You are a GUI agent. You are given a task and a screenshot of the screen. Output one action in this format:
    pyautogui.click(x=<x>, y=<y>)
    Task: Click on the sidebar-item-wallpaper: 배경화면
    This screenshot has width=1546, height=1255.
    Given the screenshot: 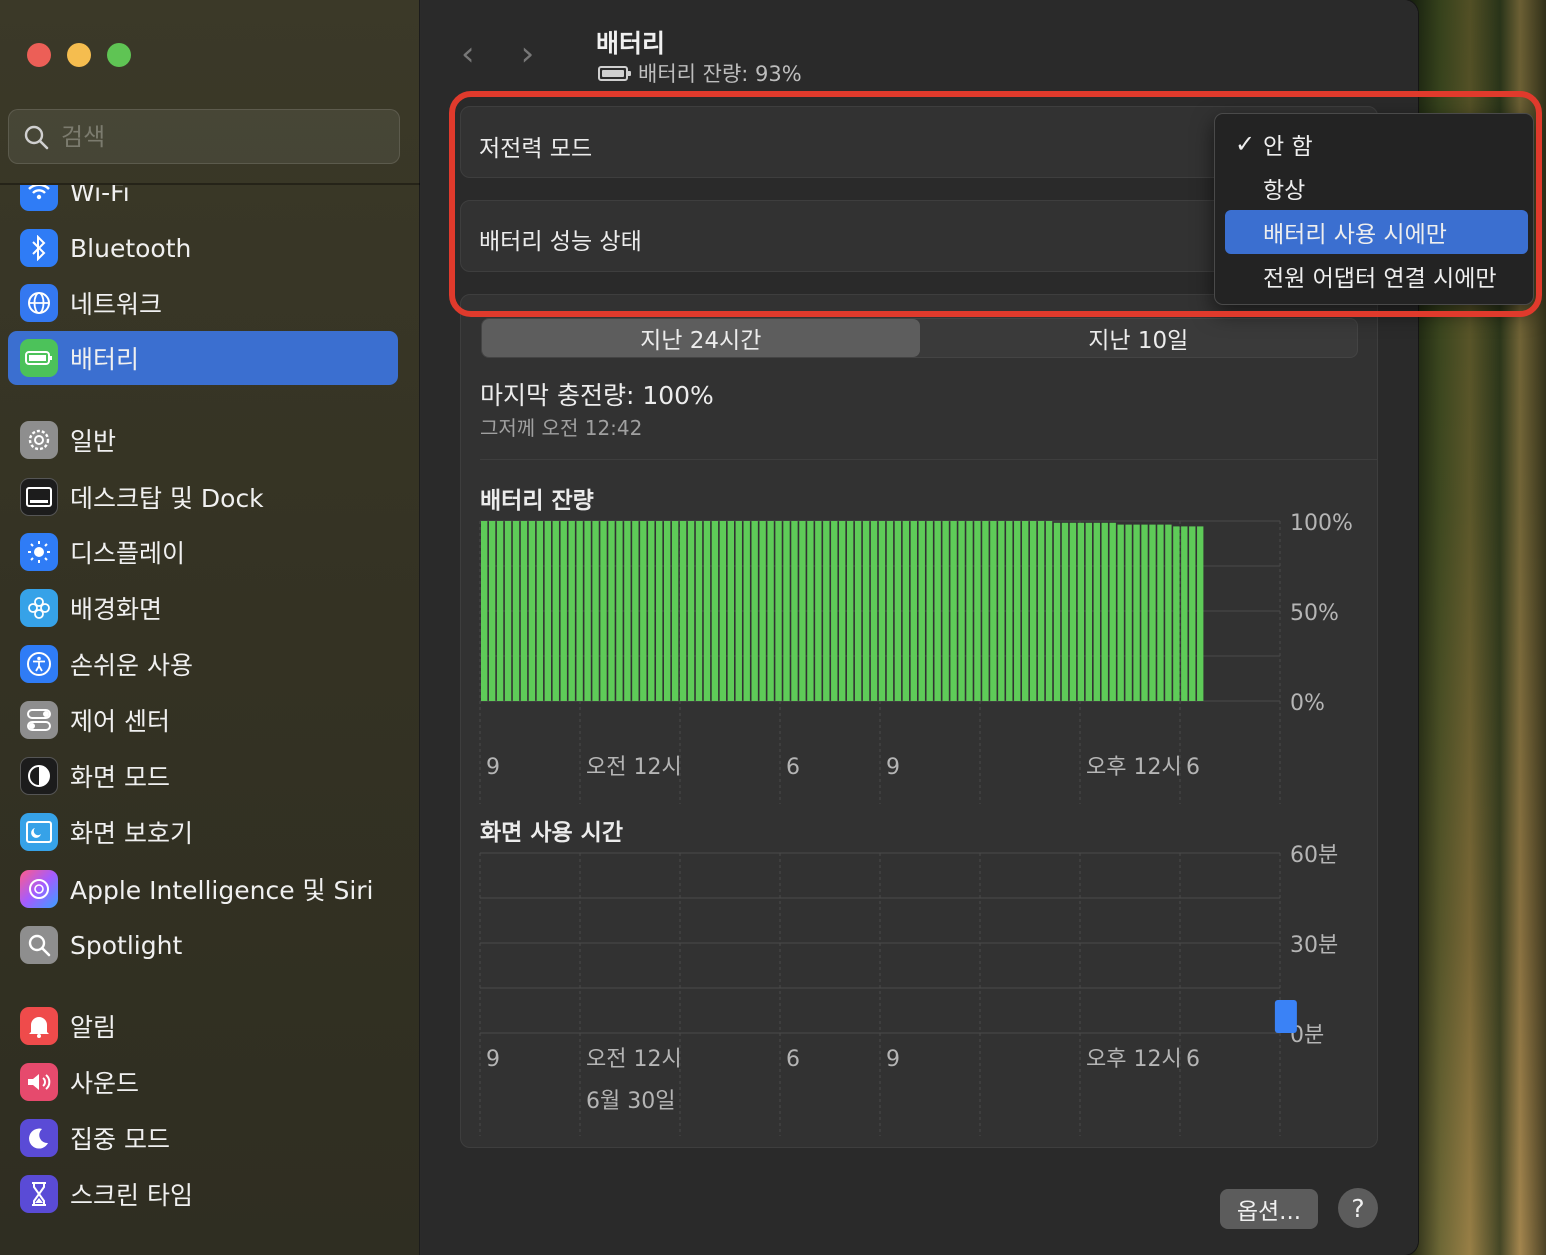 What is the action you would take?
    pyautogui.click(x=203, y=608)
    